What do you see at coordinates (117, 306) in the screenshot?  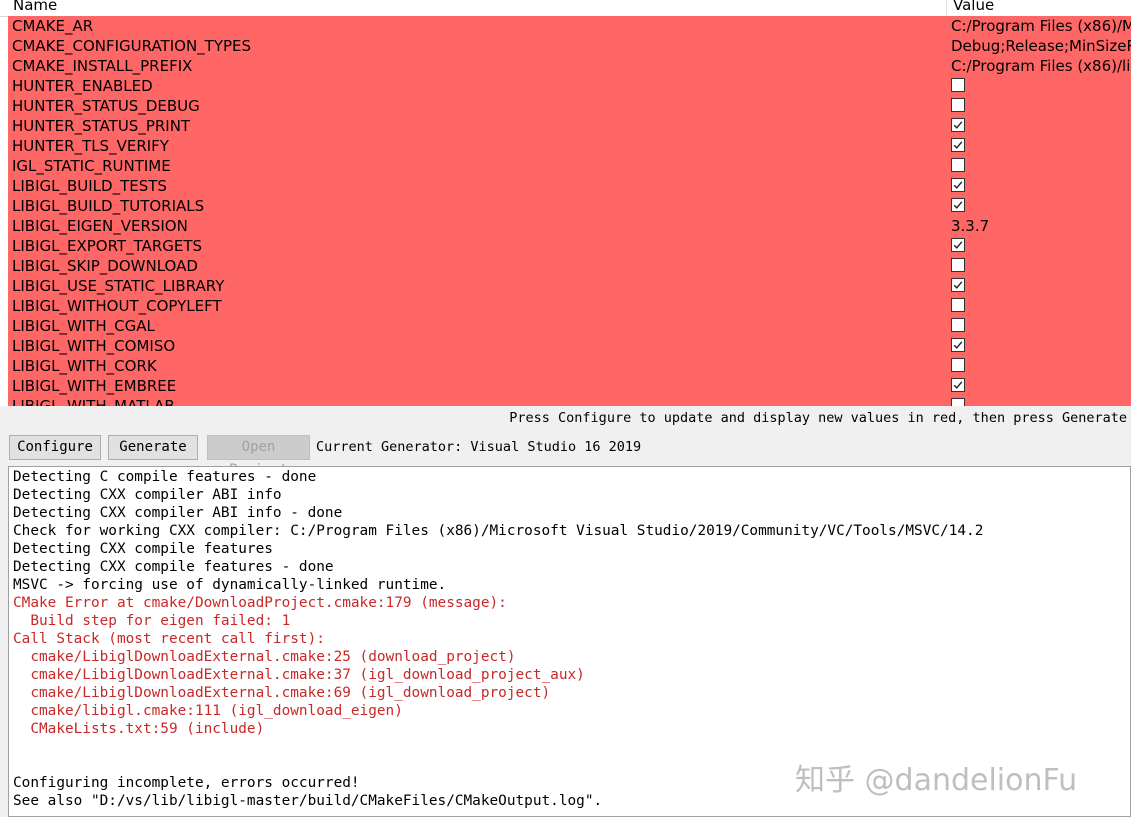 I see `cache-entry-name: LIBIGL_WITHOUT_COPYLEFT` at bounding box center [117, 306].